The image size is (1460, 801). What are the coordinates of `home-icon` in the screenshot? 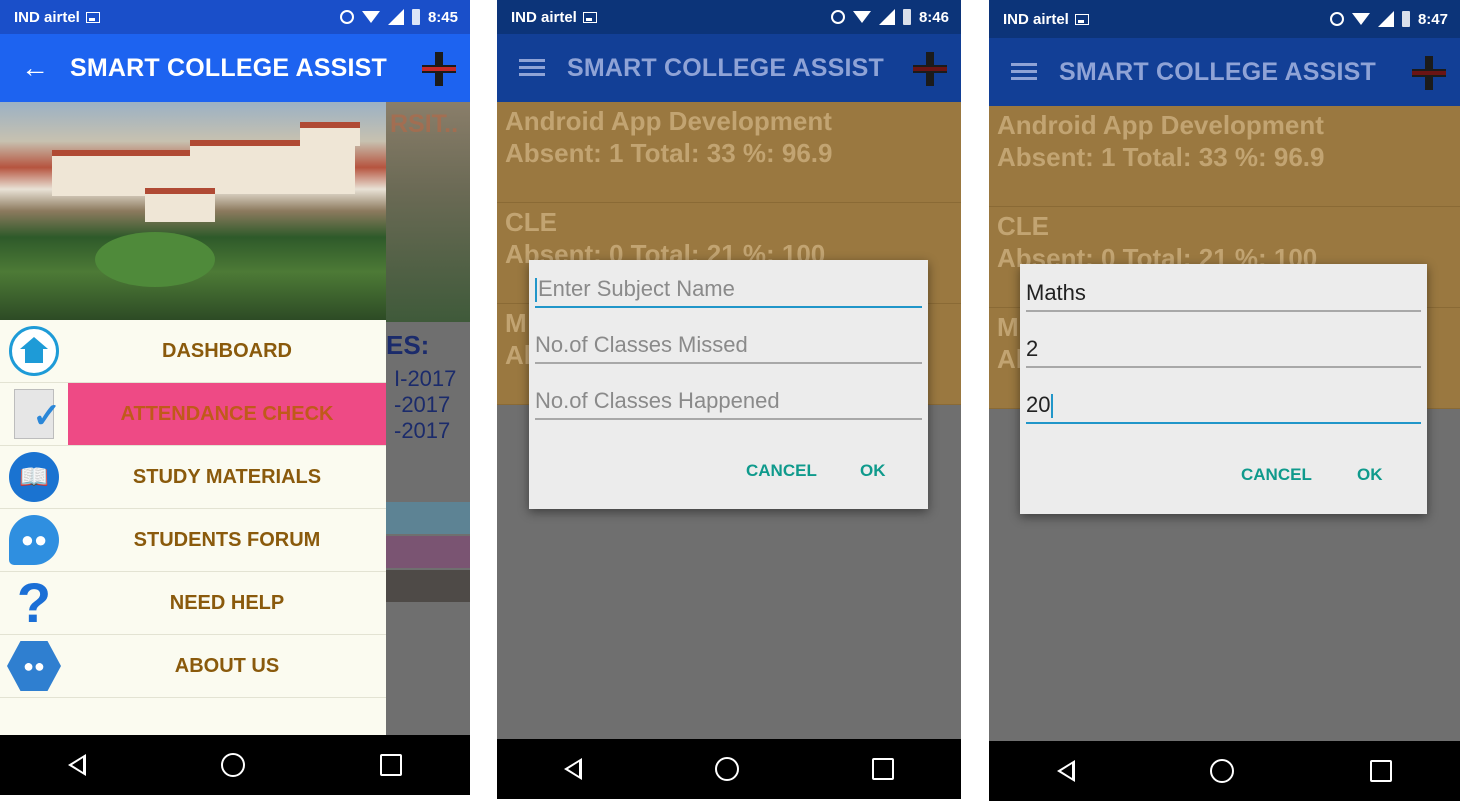 It's located at (34, 351).